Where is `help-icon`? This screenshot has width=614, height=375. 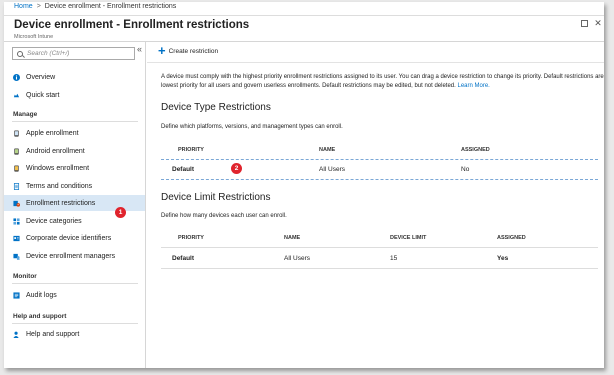 help-icon is located at coordinates (16, 334).